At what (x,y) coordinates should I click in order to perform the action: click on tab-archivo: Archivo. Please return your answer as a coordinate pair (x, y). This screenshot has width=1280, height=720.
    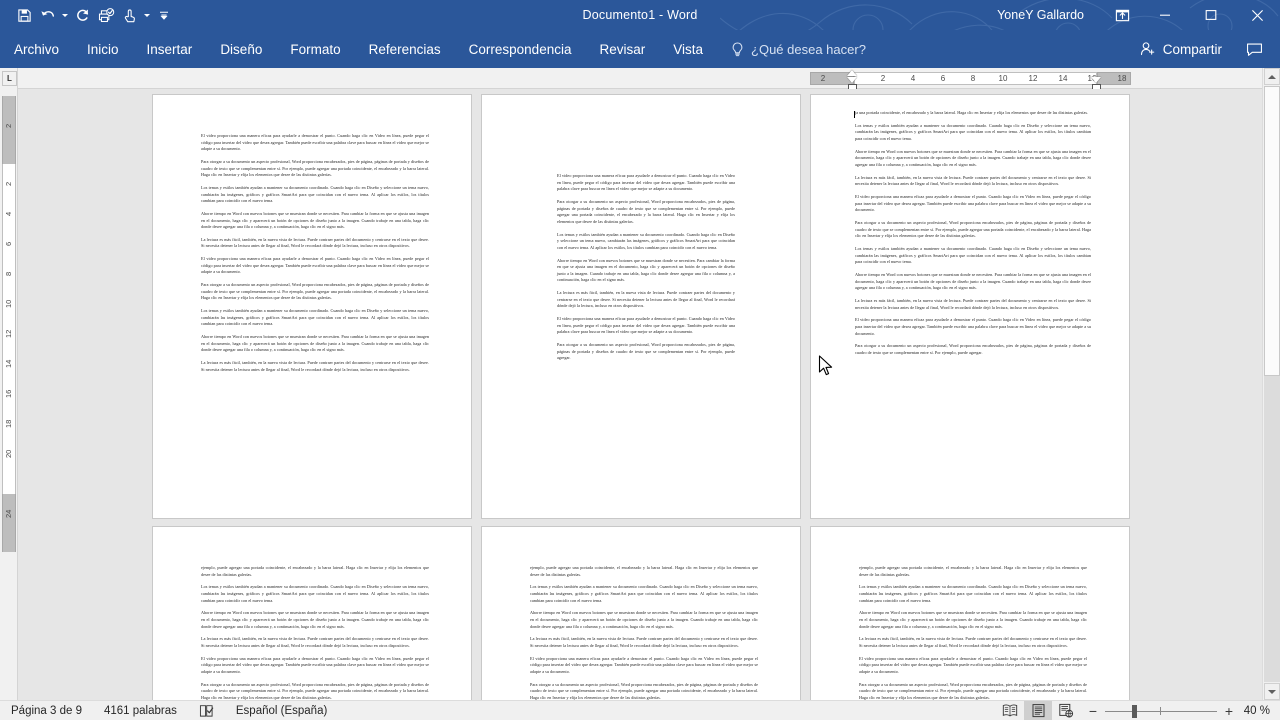
    Looking at the image, I should click on (36, 49).